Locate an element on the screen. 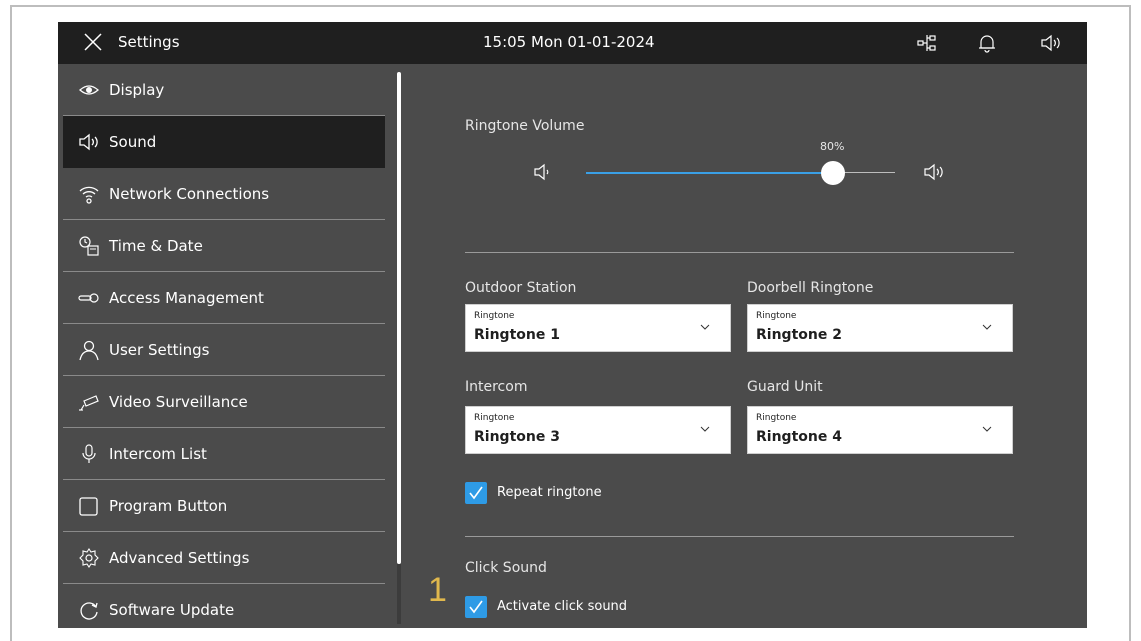 The height and width of the screenshot is (641, 1141). activate-click-sound-checkbox is located at coordinates (476, 607).